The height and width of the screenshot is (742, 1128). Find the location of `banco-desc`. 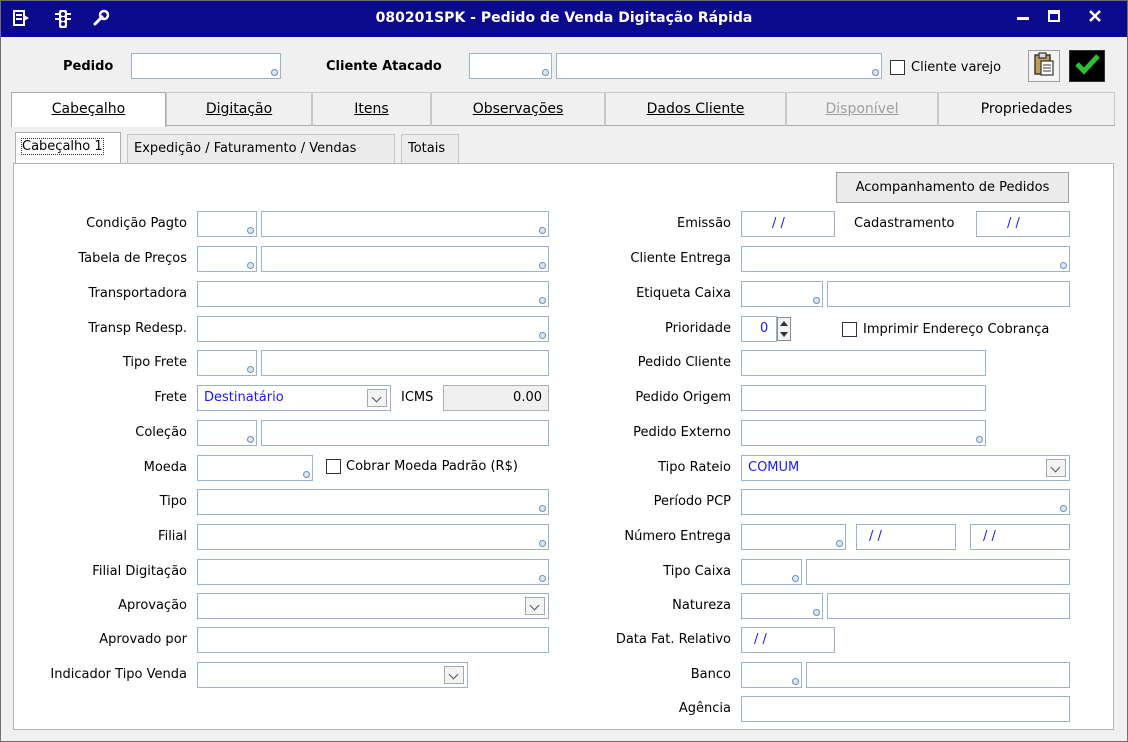

banco-desc is located at coordinates (938, 675).